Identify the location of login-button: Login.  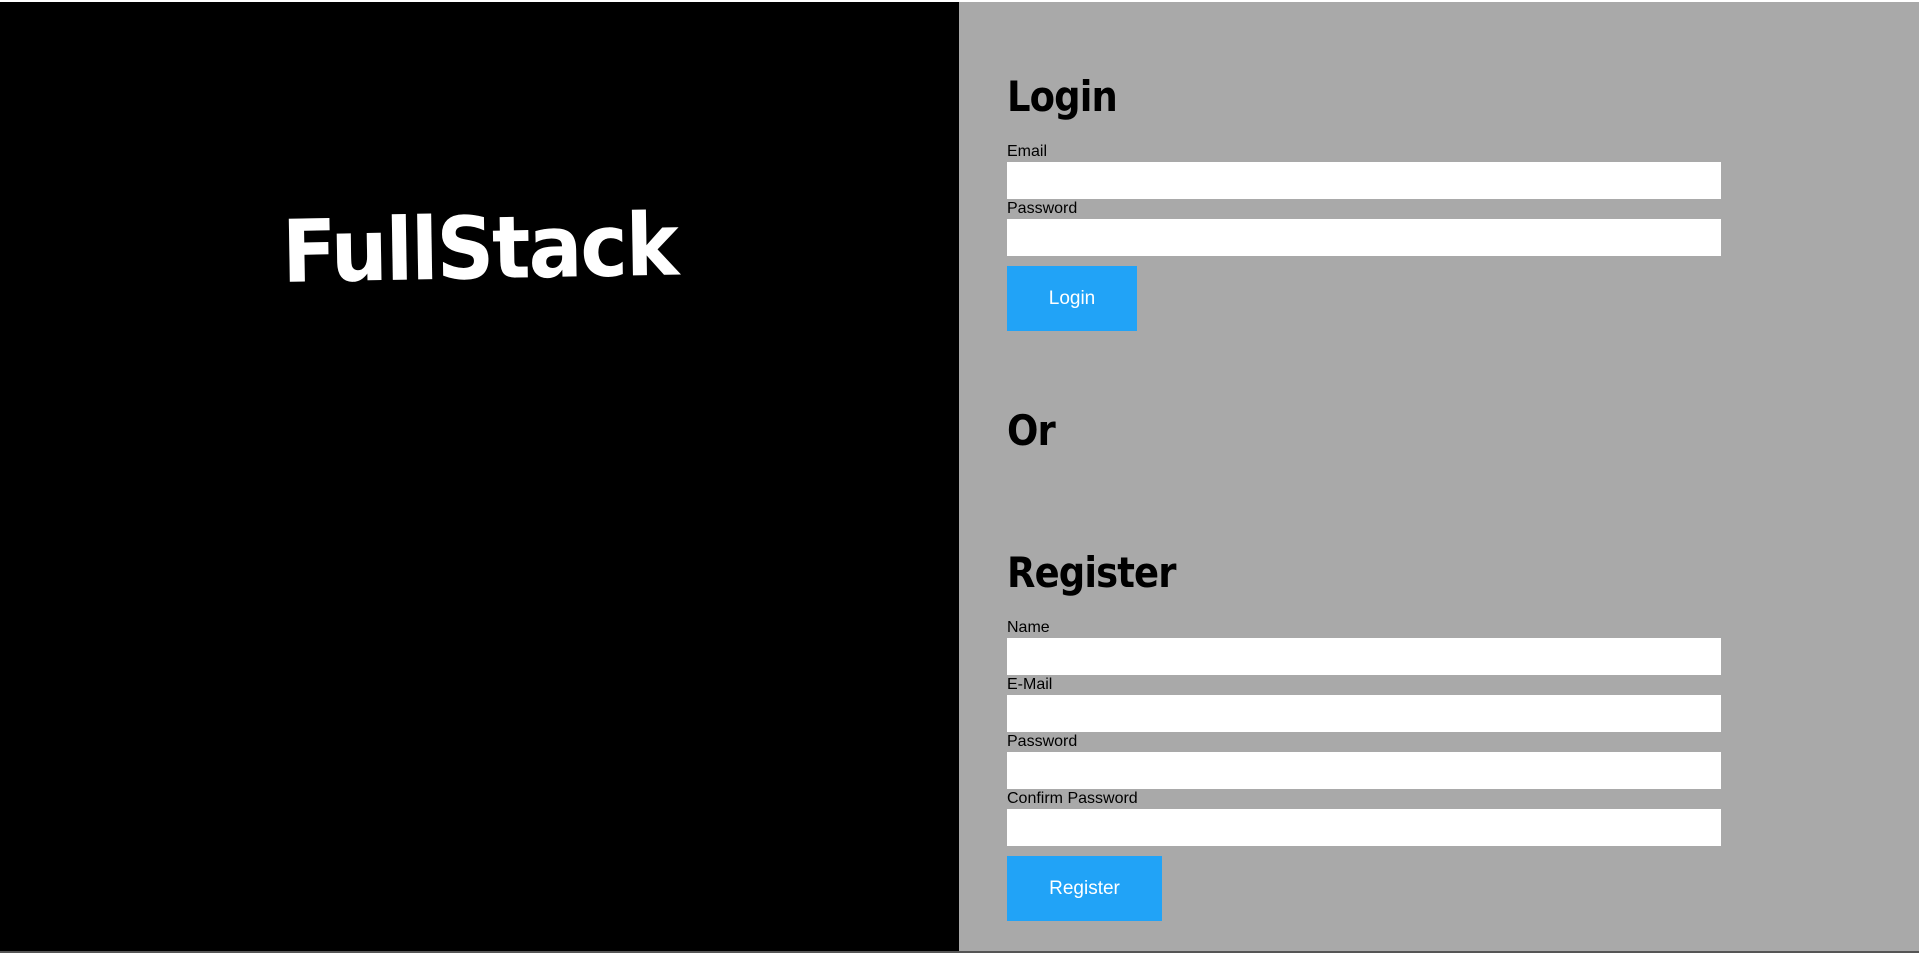
(1072, 298).